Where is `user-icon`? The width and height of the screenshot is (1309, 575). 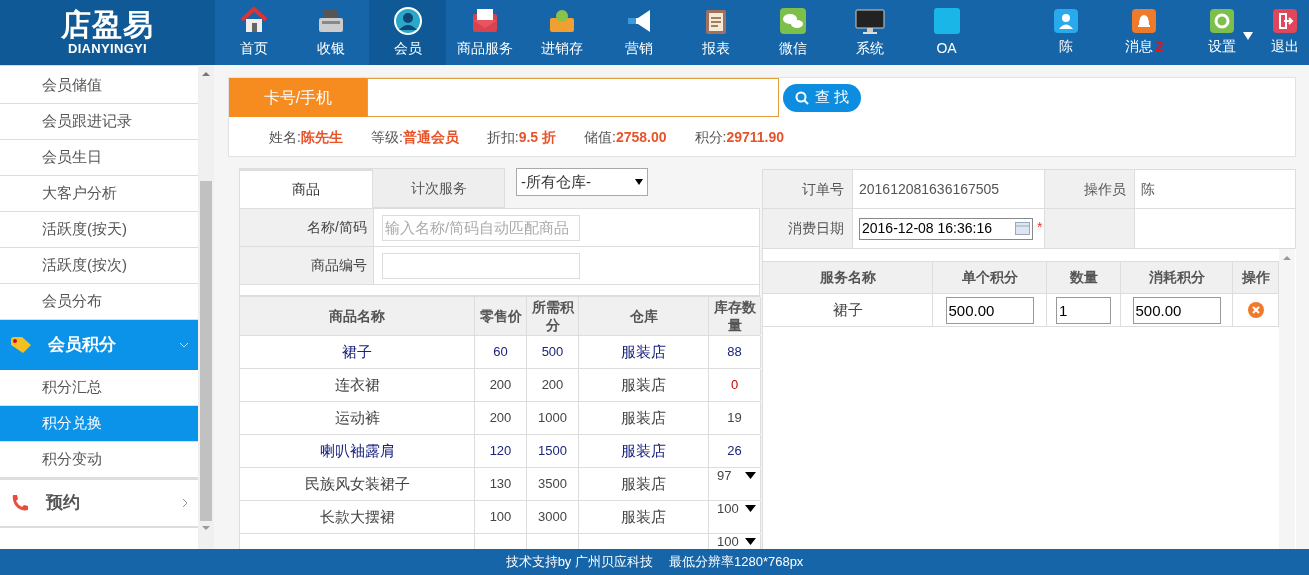
user-icon is located at coordinates (1066, 20).